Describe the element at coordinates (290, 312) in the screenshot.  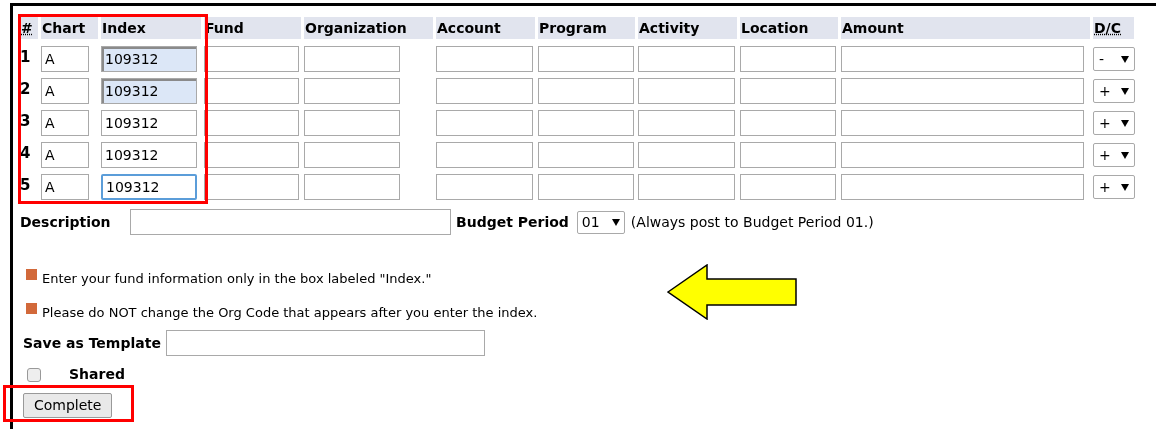
I see `note-text: Please do NOT change the Org Code that appears after you enter the index.` at that location.